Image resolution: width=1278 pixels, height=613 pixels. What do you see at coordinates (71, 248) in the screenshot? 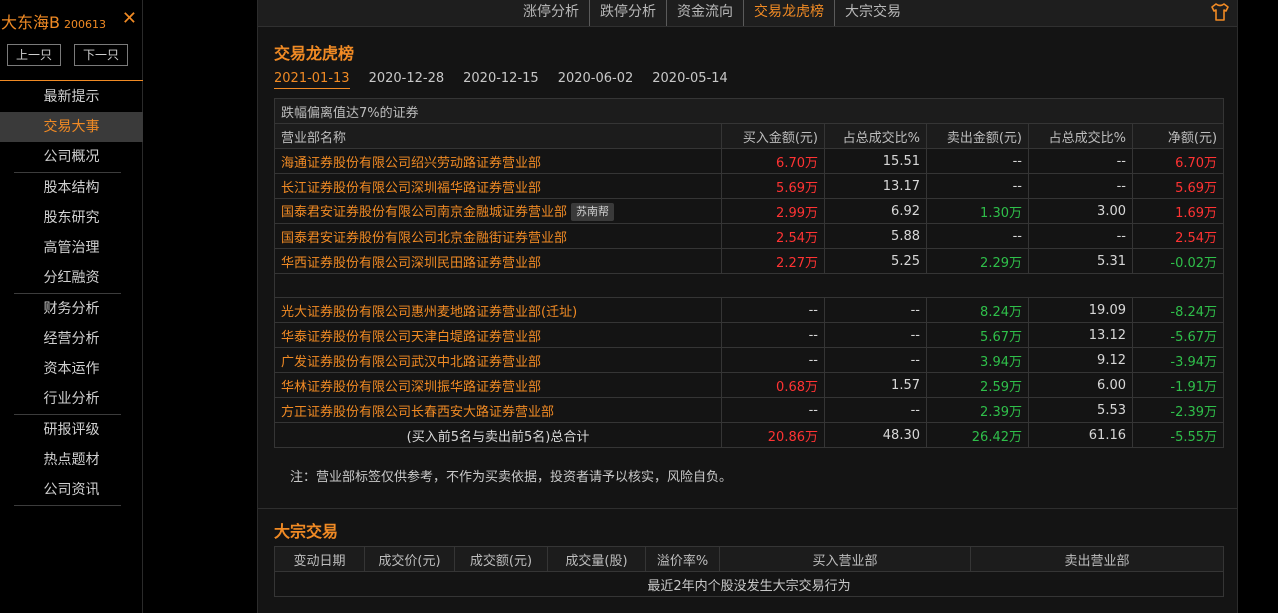
I see `sidebar-item-1-2: 高管治理` at bounding box center [71, 248].